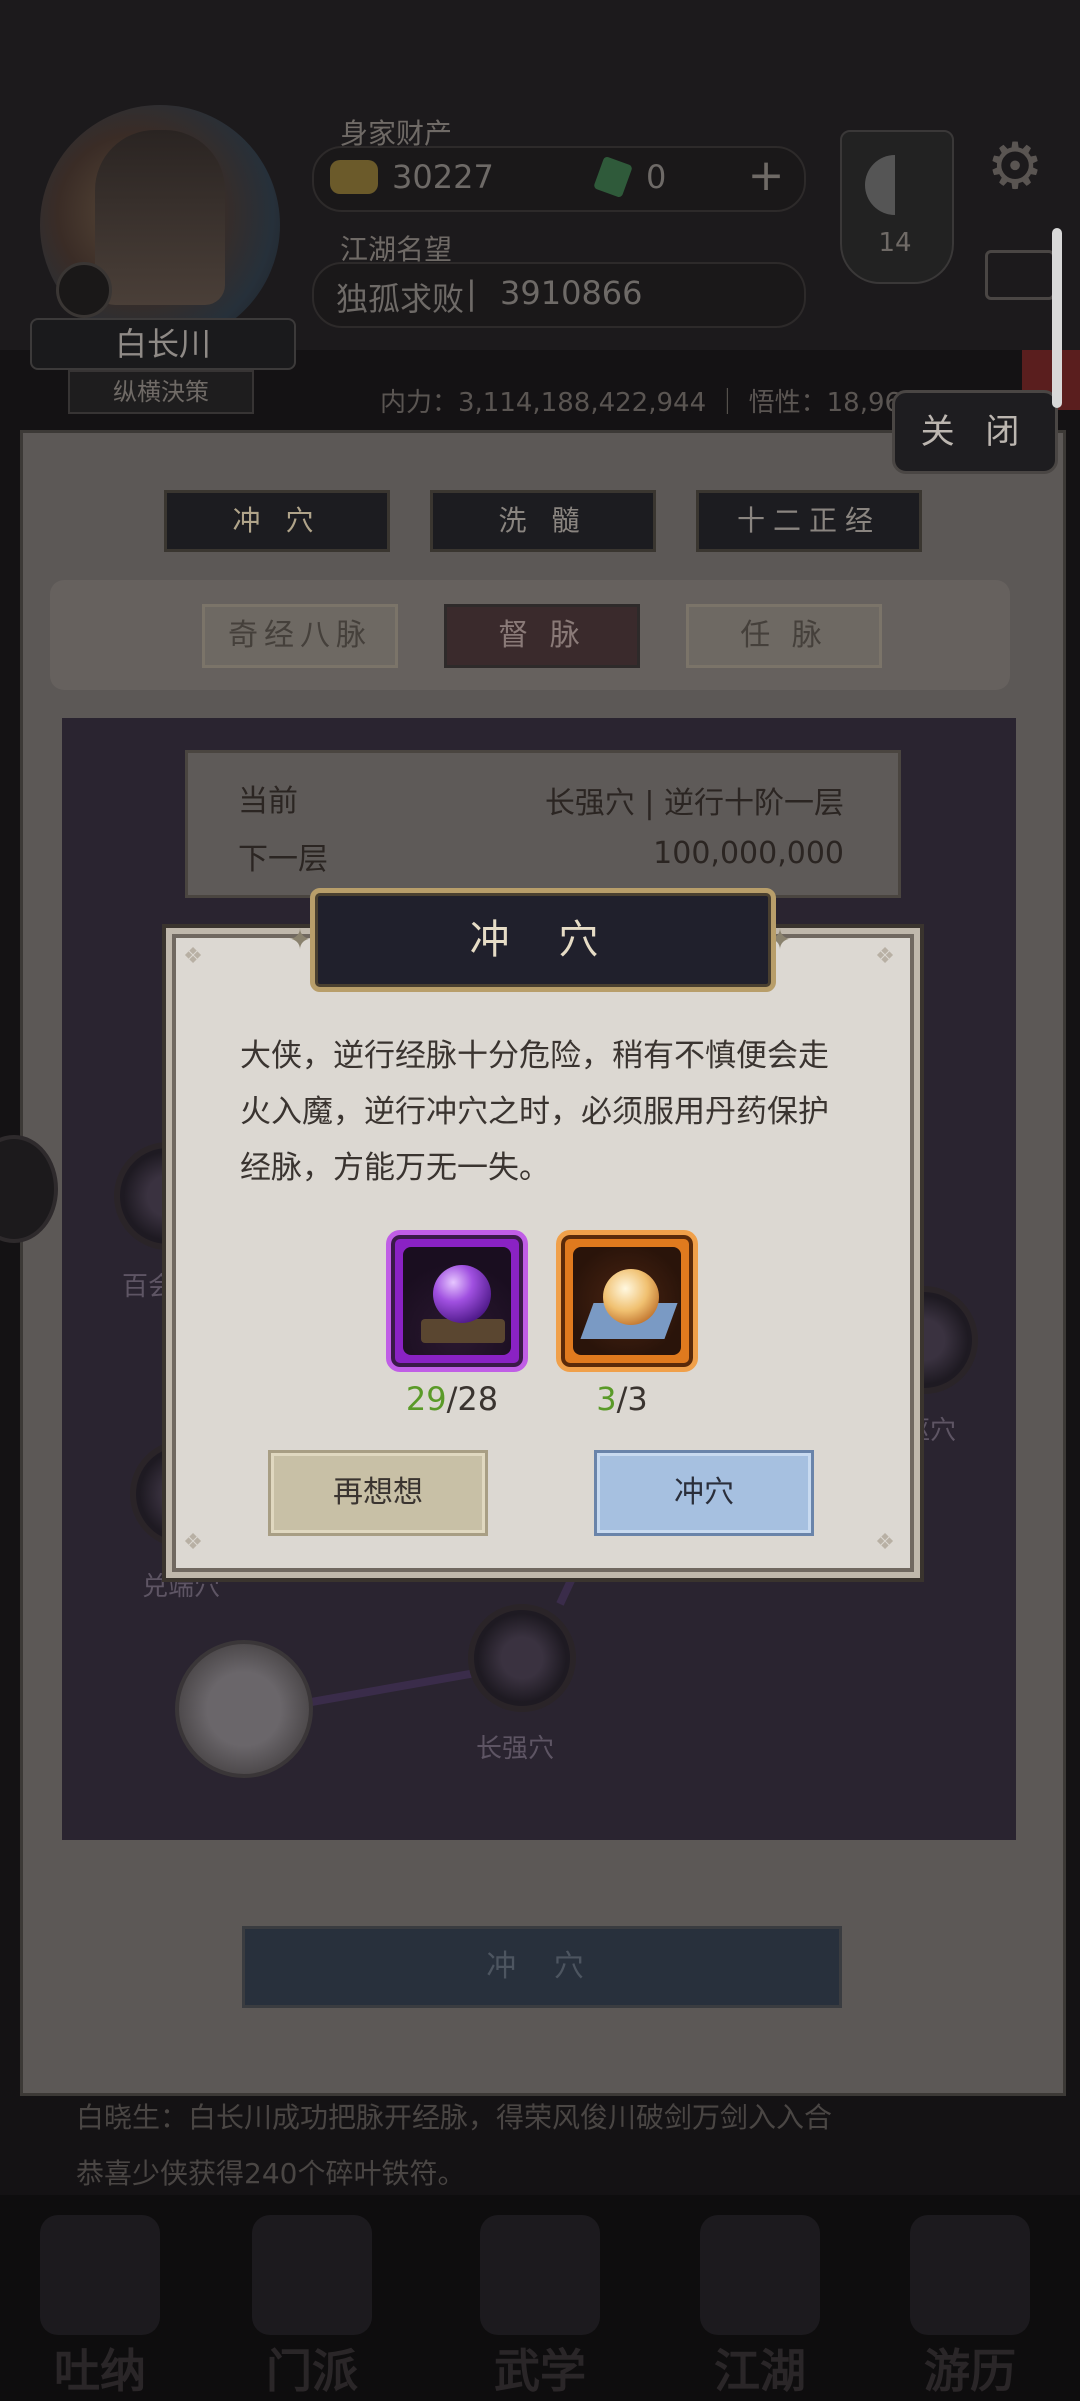  What do you see at coordinates (462, 1294) in the screenshot?
I see `purple-orb-icon` at bounding box center [462, 1294].